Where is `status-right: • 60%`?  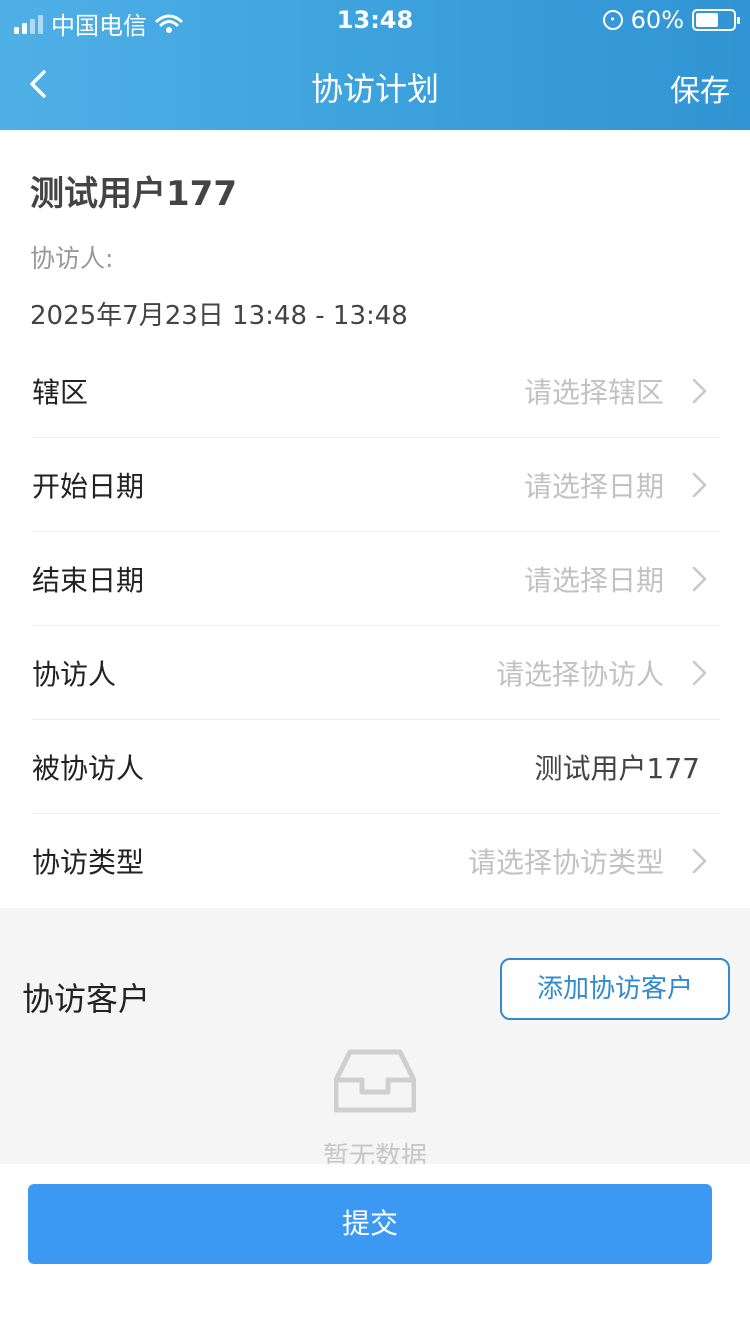
status-right: • 60% is located at coordinates (671, 20).